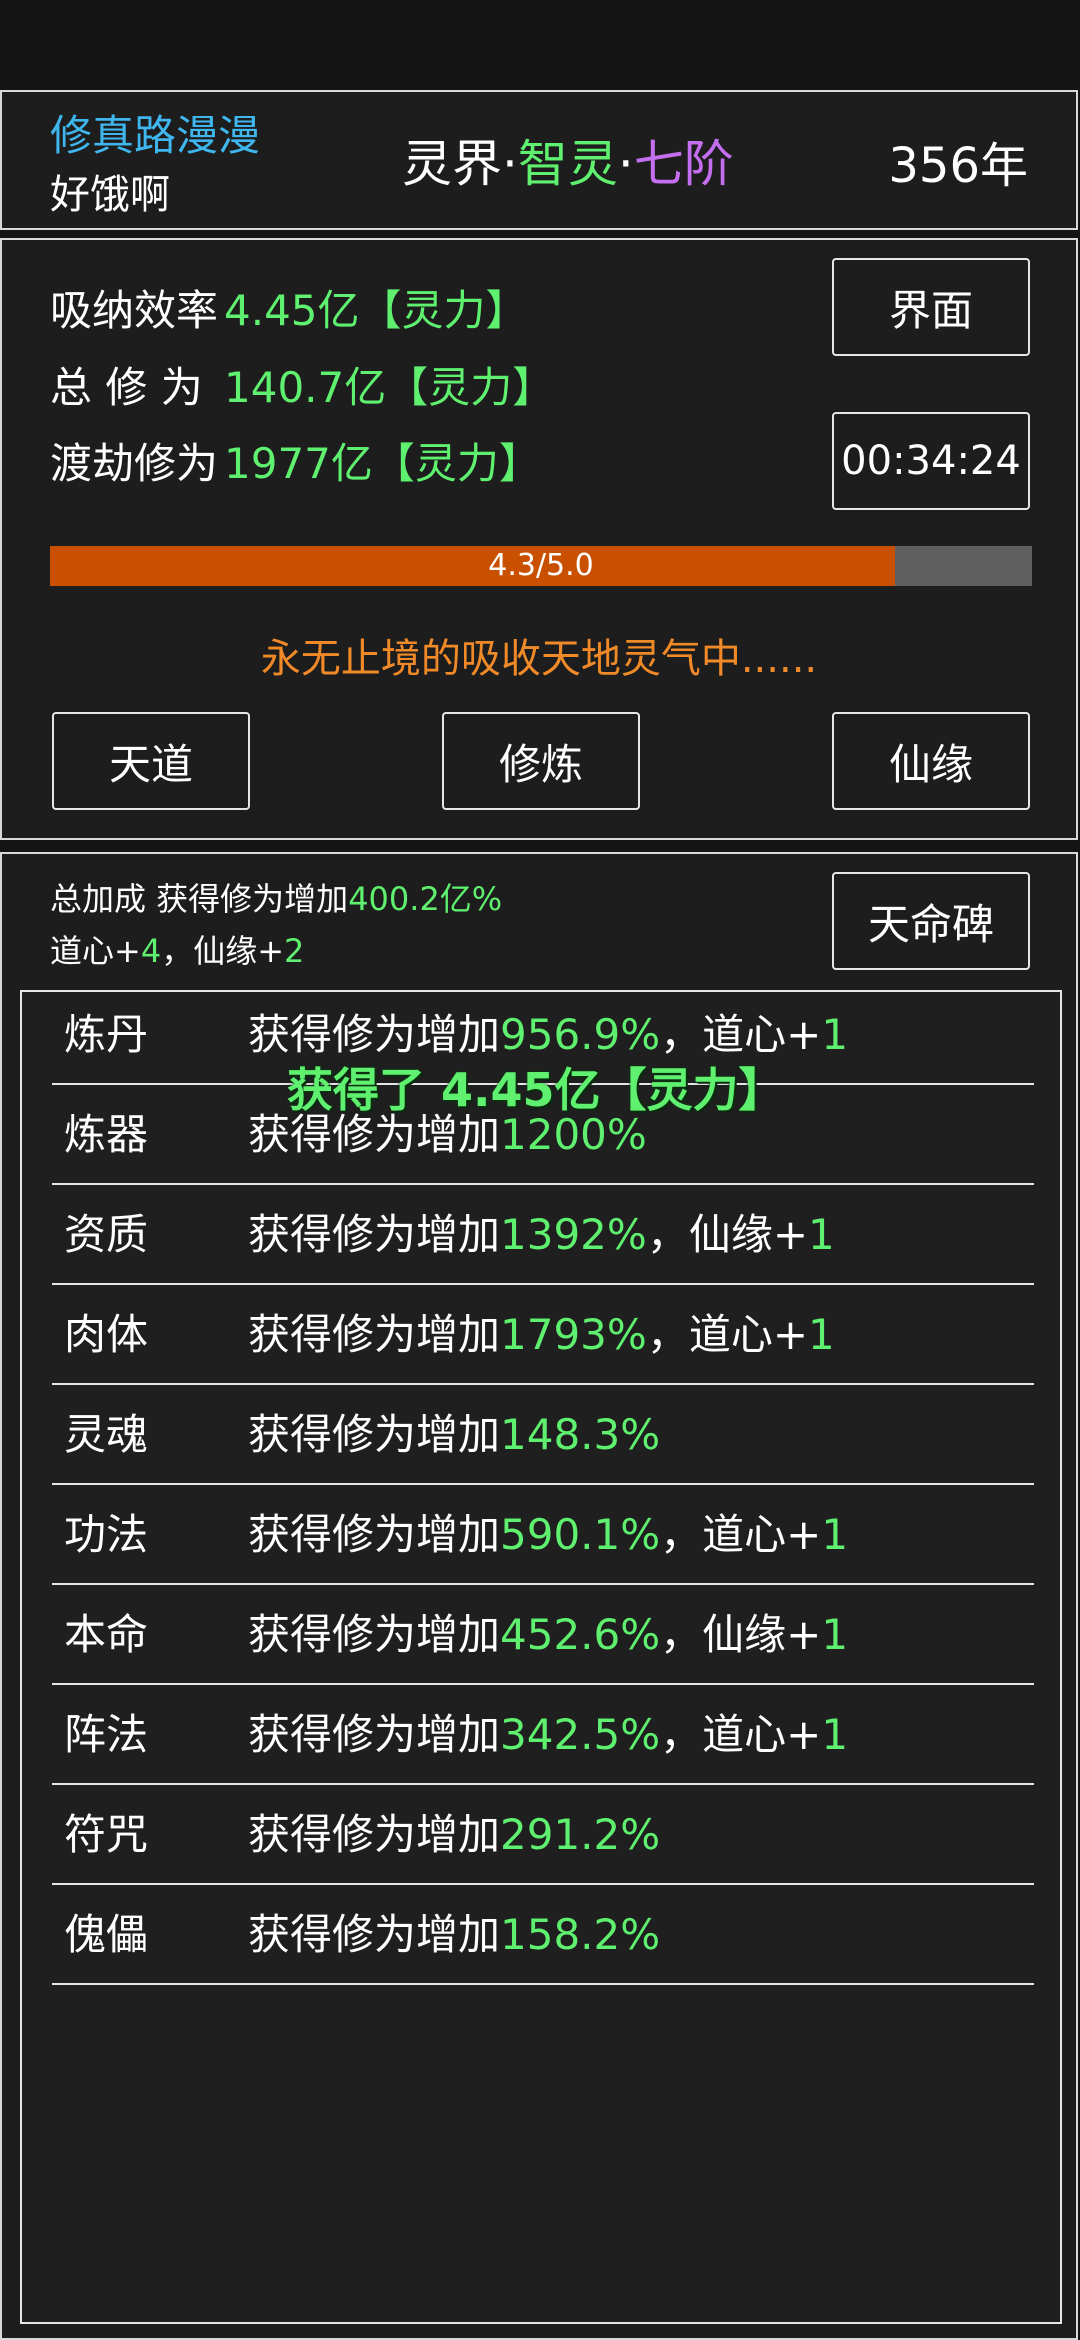 The width and height of the screenshot is (1080, 2340). Describe the element at coordinates (580, 1634) in the screenshot. I see `skill-bonus-value: 452.6%` at that location.